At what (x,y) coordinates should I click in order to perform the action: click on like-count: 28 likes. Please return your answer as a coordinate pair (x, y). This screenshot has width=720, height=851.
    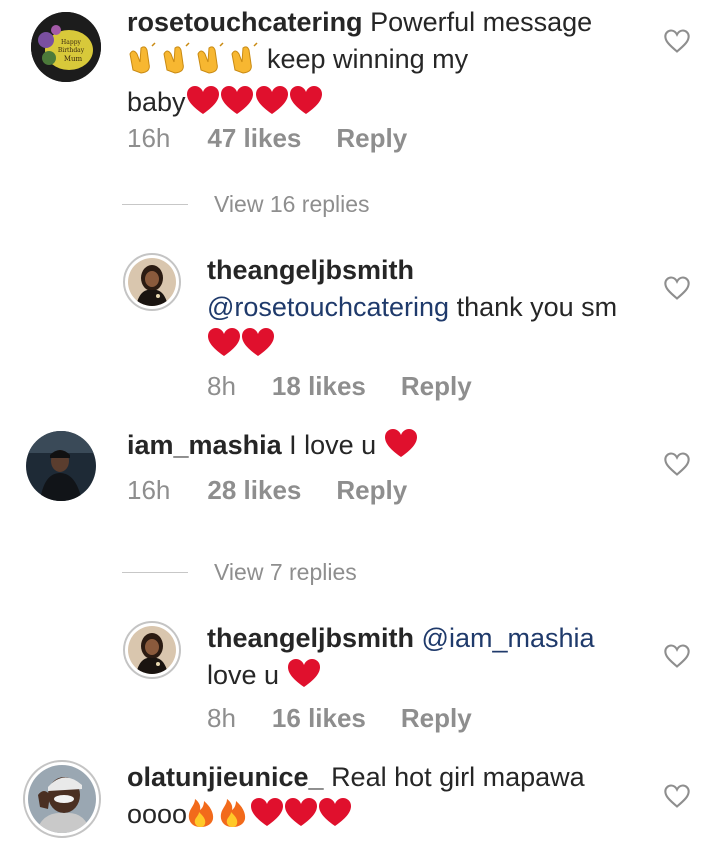
    Looking at the image, I should click on (254, 490).